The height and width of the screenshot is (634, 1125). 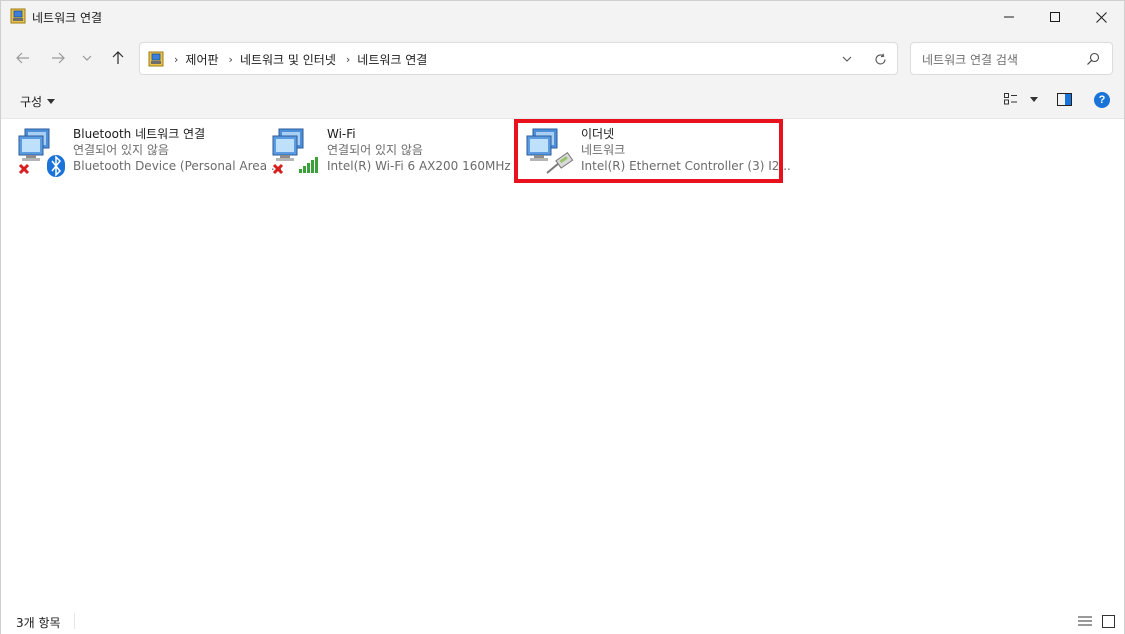 I want to click on search-box: 네트워크 연결 검색, so click(x=1011, y=58).